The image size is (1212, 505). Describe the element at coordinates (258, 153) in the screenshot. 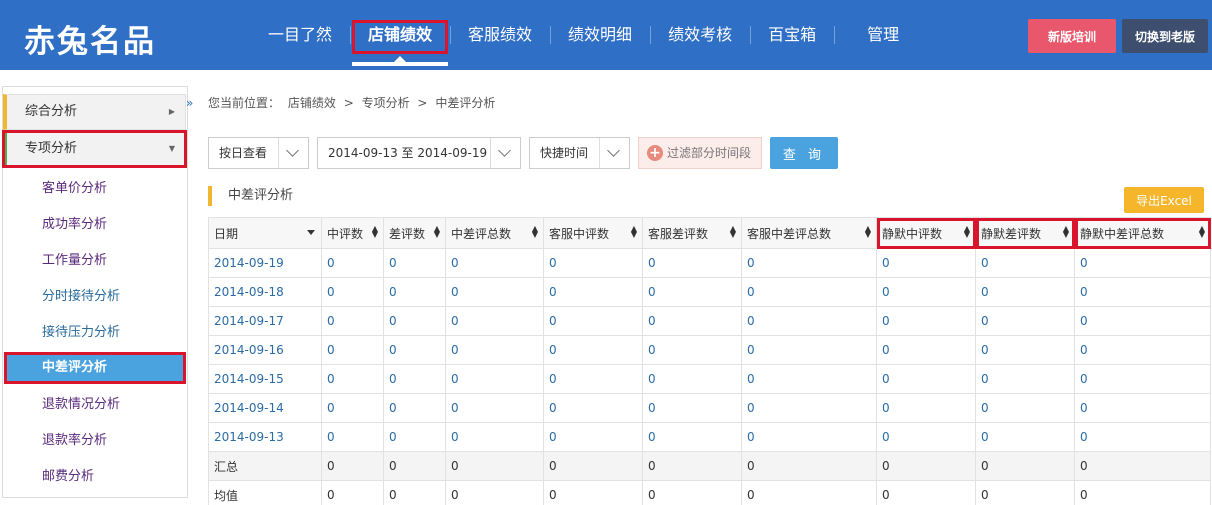

I see `view-mode-select: 按日查看` at that location.